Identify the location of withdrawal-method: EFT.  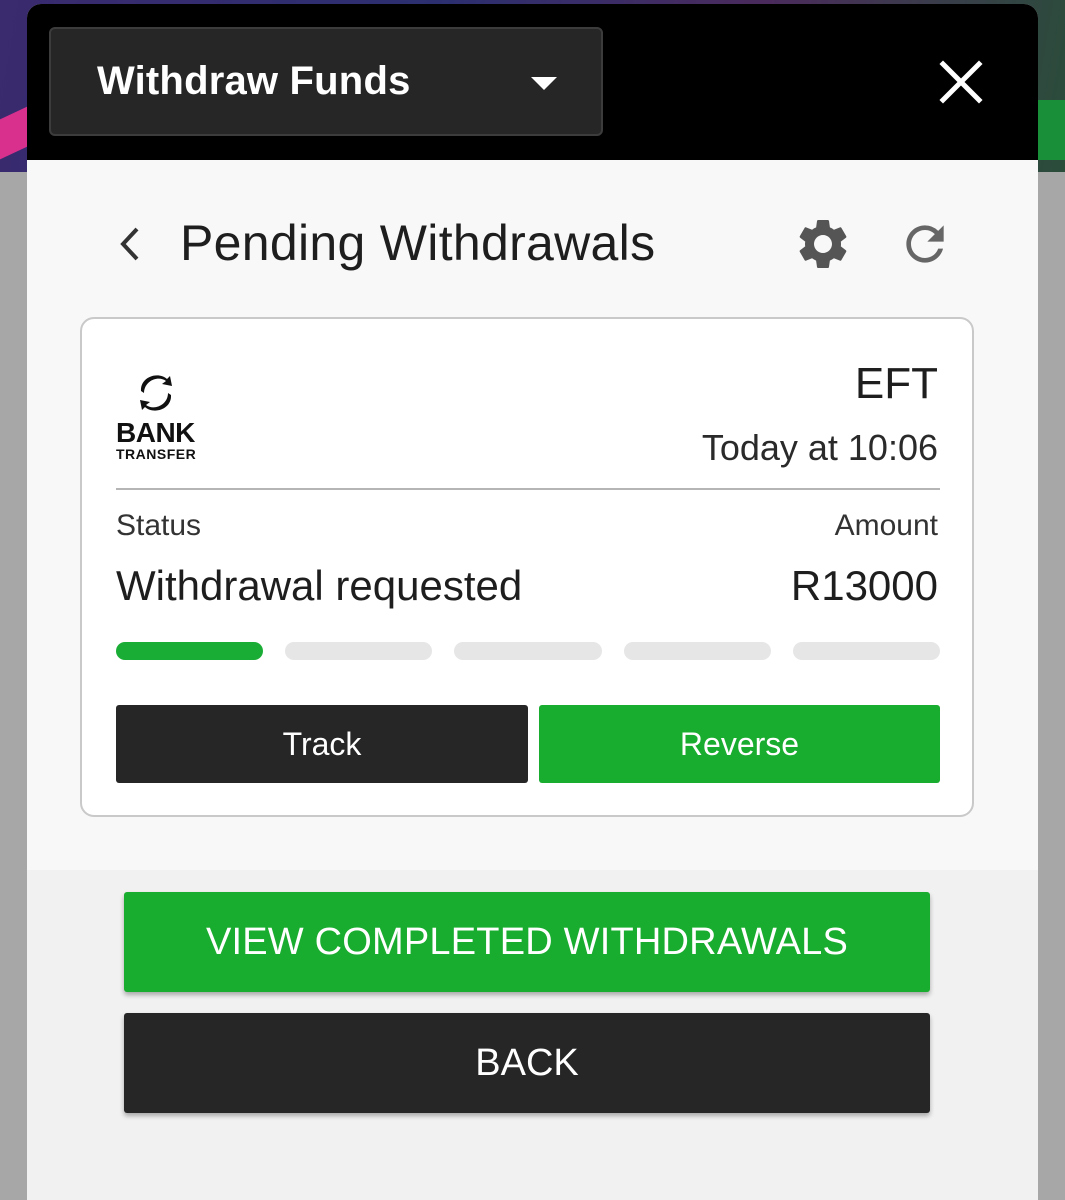
(896, 383).